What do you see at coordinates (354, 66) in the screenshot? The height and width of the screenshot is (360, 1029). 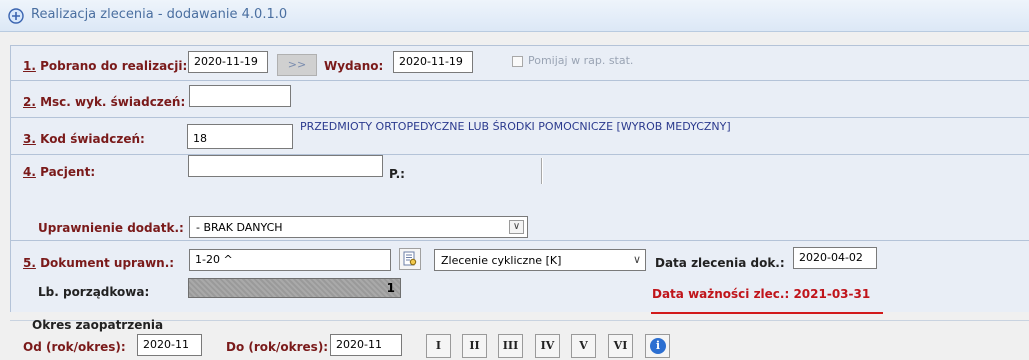 I see `wydano-label: Wydano:` at bounding box center [354, 66].